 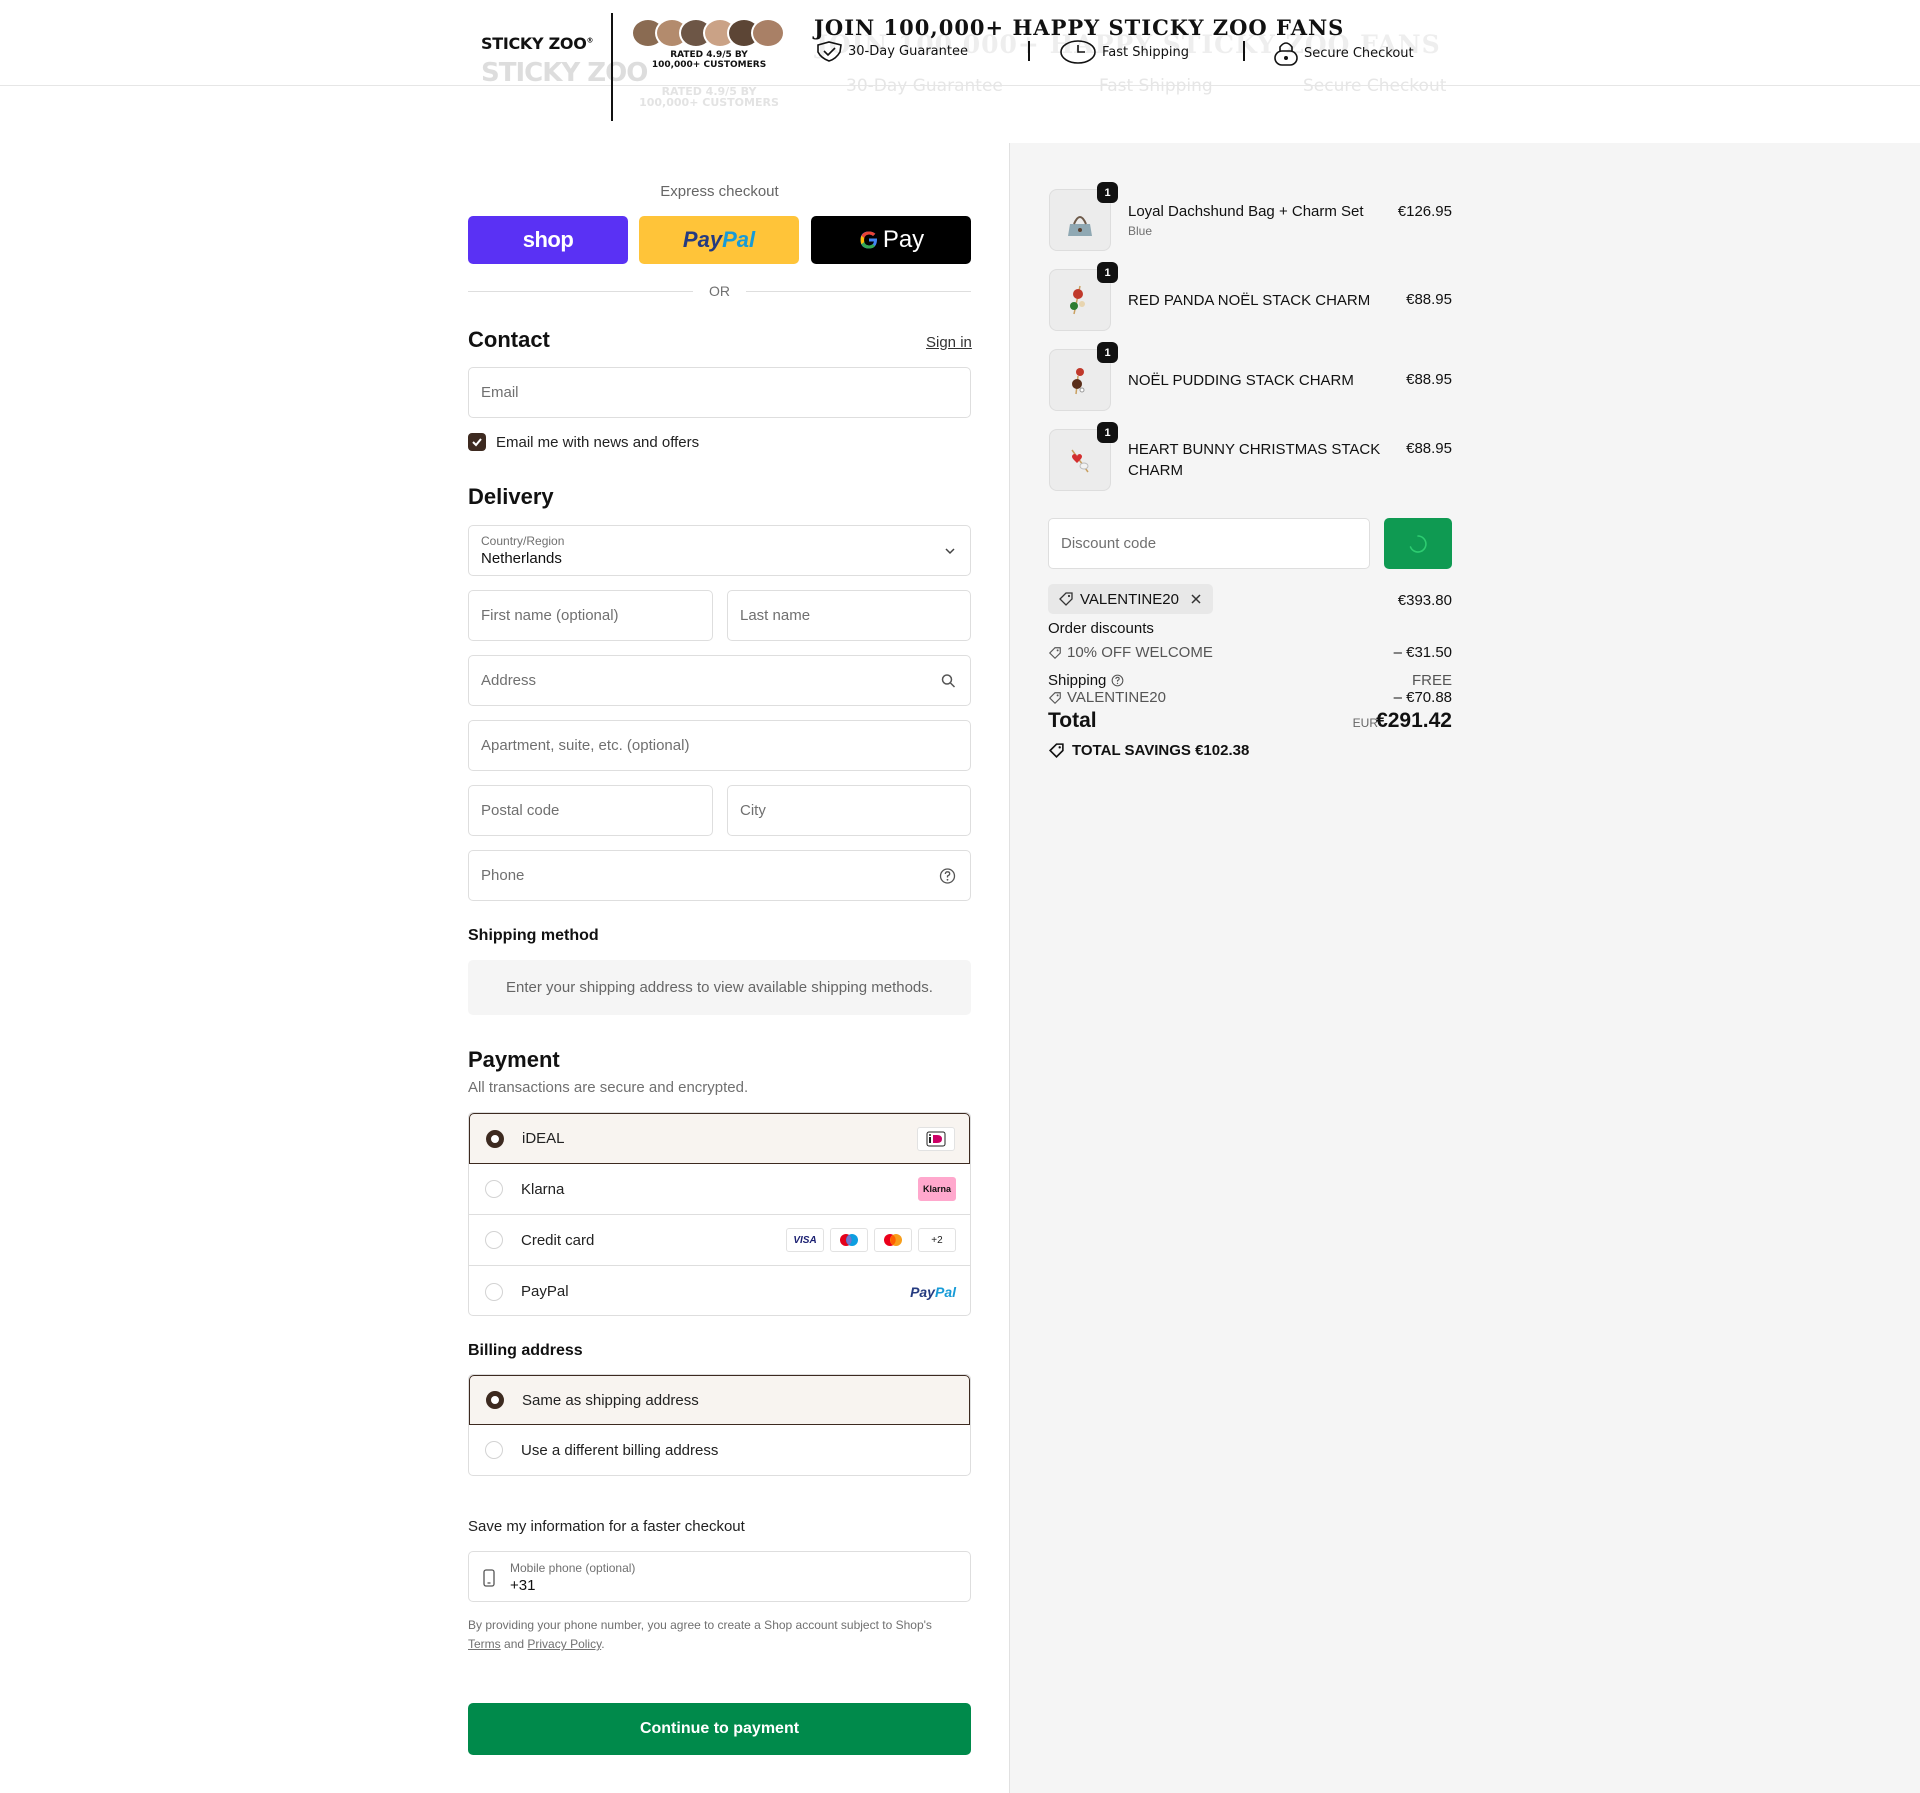 What do you see at coordinates (849, 615) in the screenshot?
I see `last-name-field: Last name` at bounding box center [849, 615].